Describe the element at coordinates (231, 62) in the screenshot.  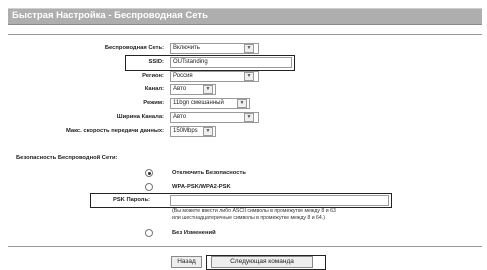
I see `ssid-input: OUTstanding` at that location.